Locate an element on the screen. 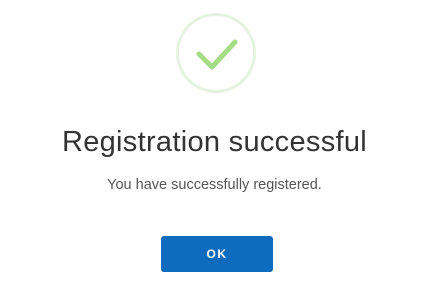  checkmark-icon is located at coordinates (217, 54).